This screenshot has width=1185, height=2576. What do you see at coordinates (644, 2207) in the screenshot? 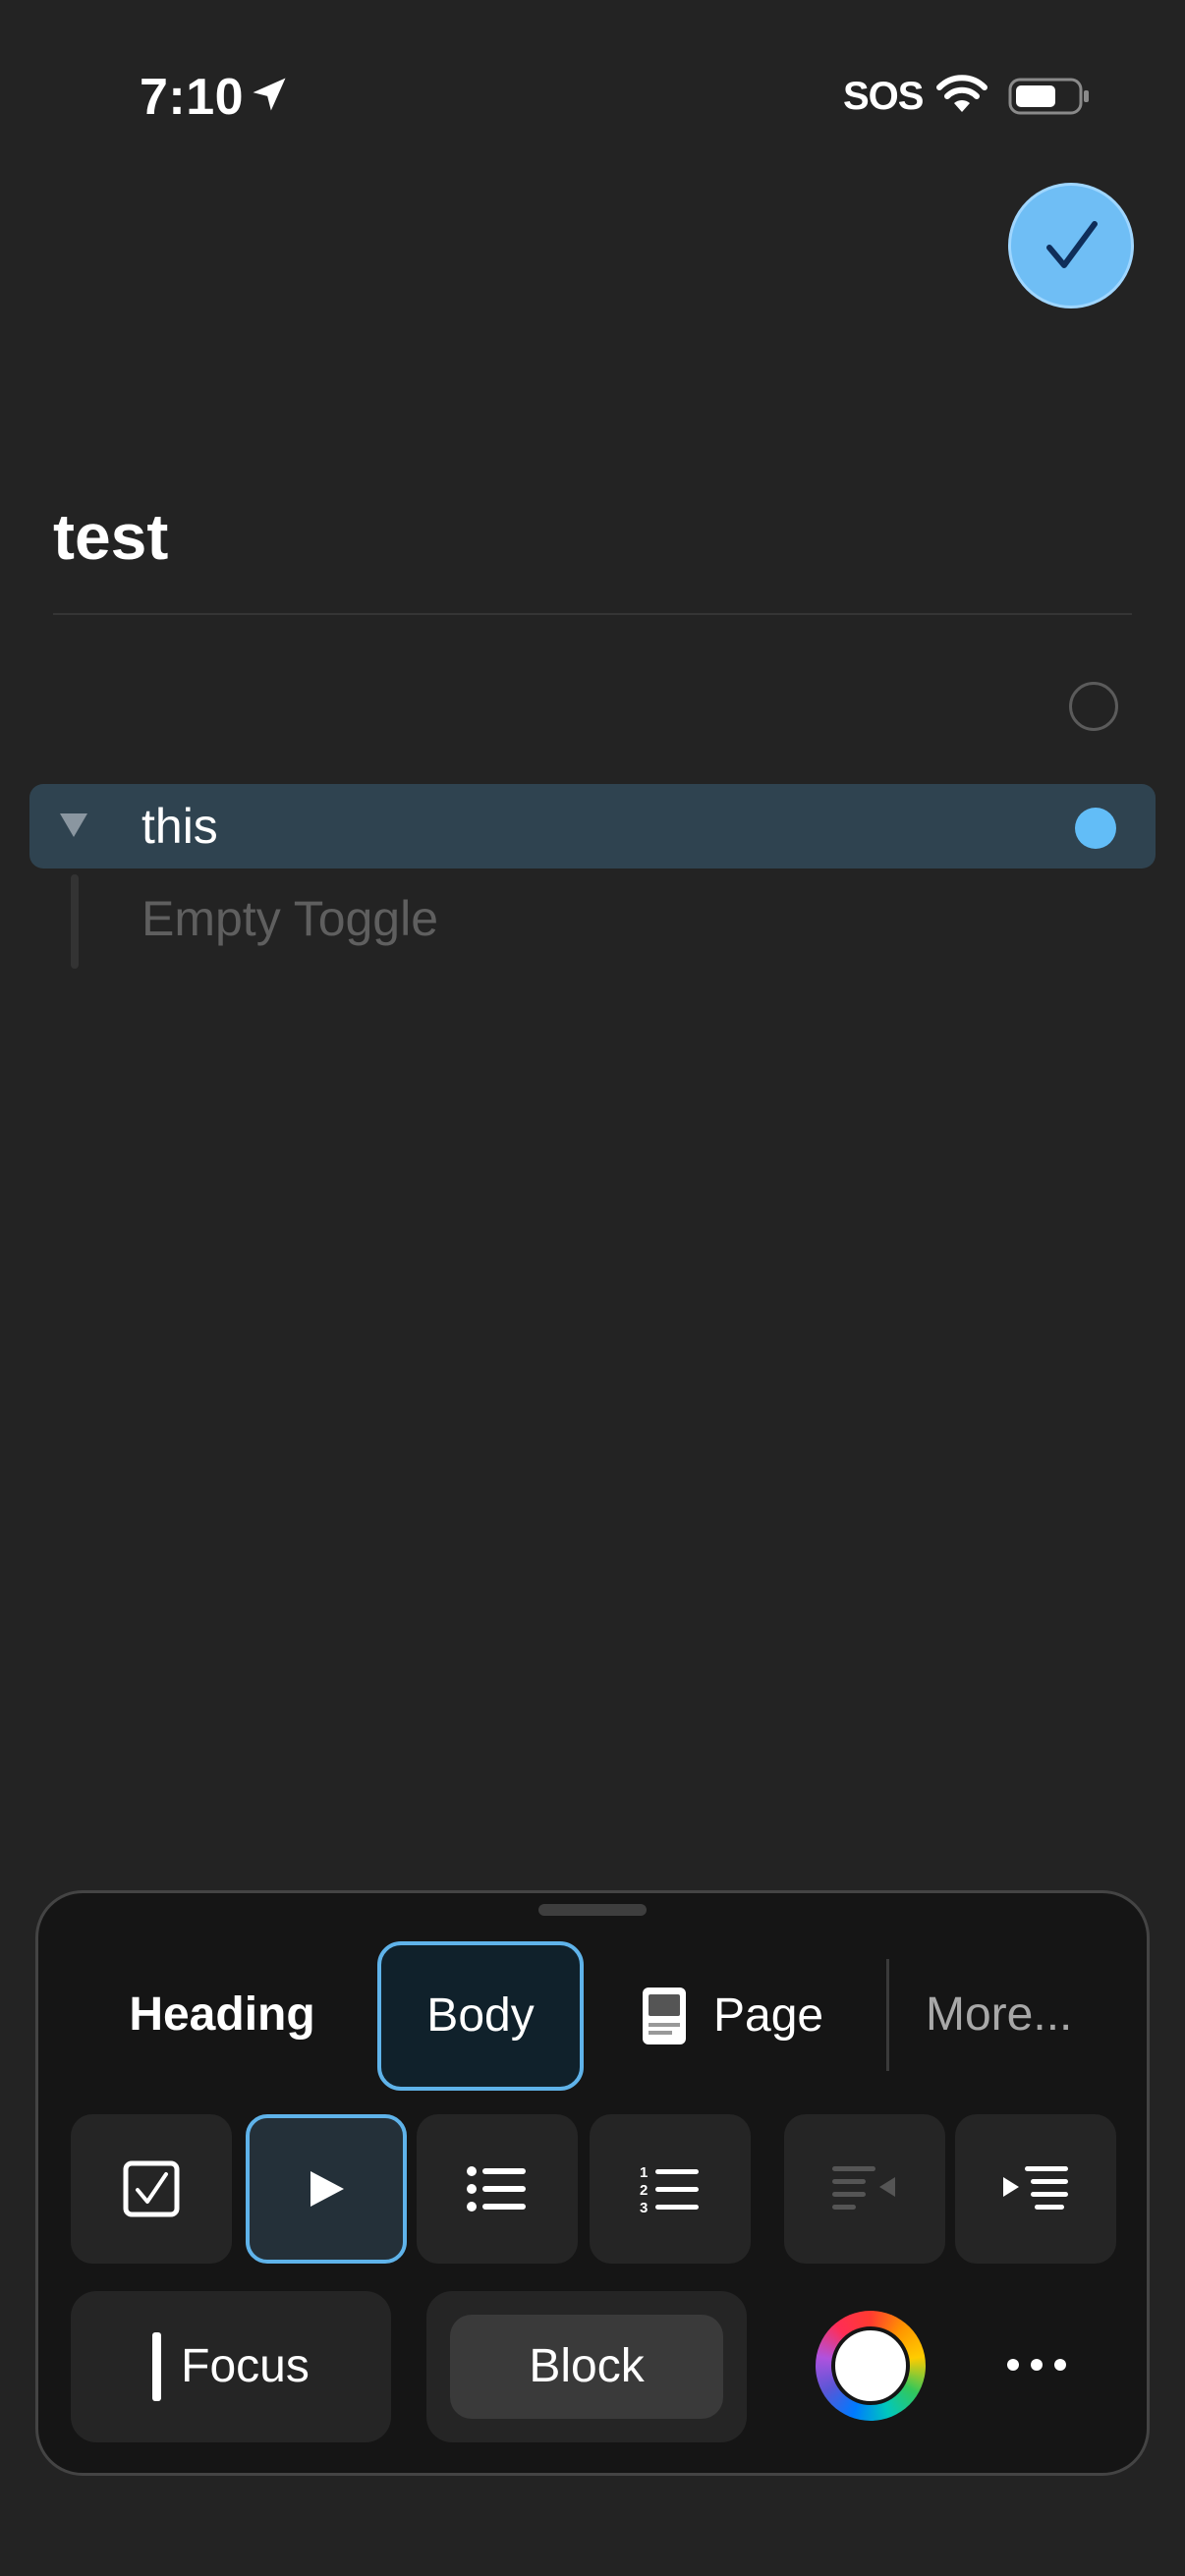
I see `svg-text: 3` at bounding box center [644, 2207].